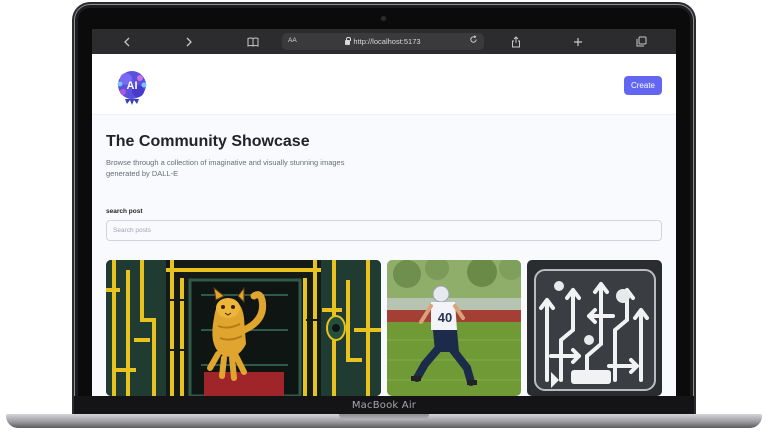 This screenshot has width=768, height=442. Describe the element at coordinates (253, 41) in the screenshot. I see `bookmarks-icon` at that location.